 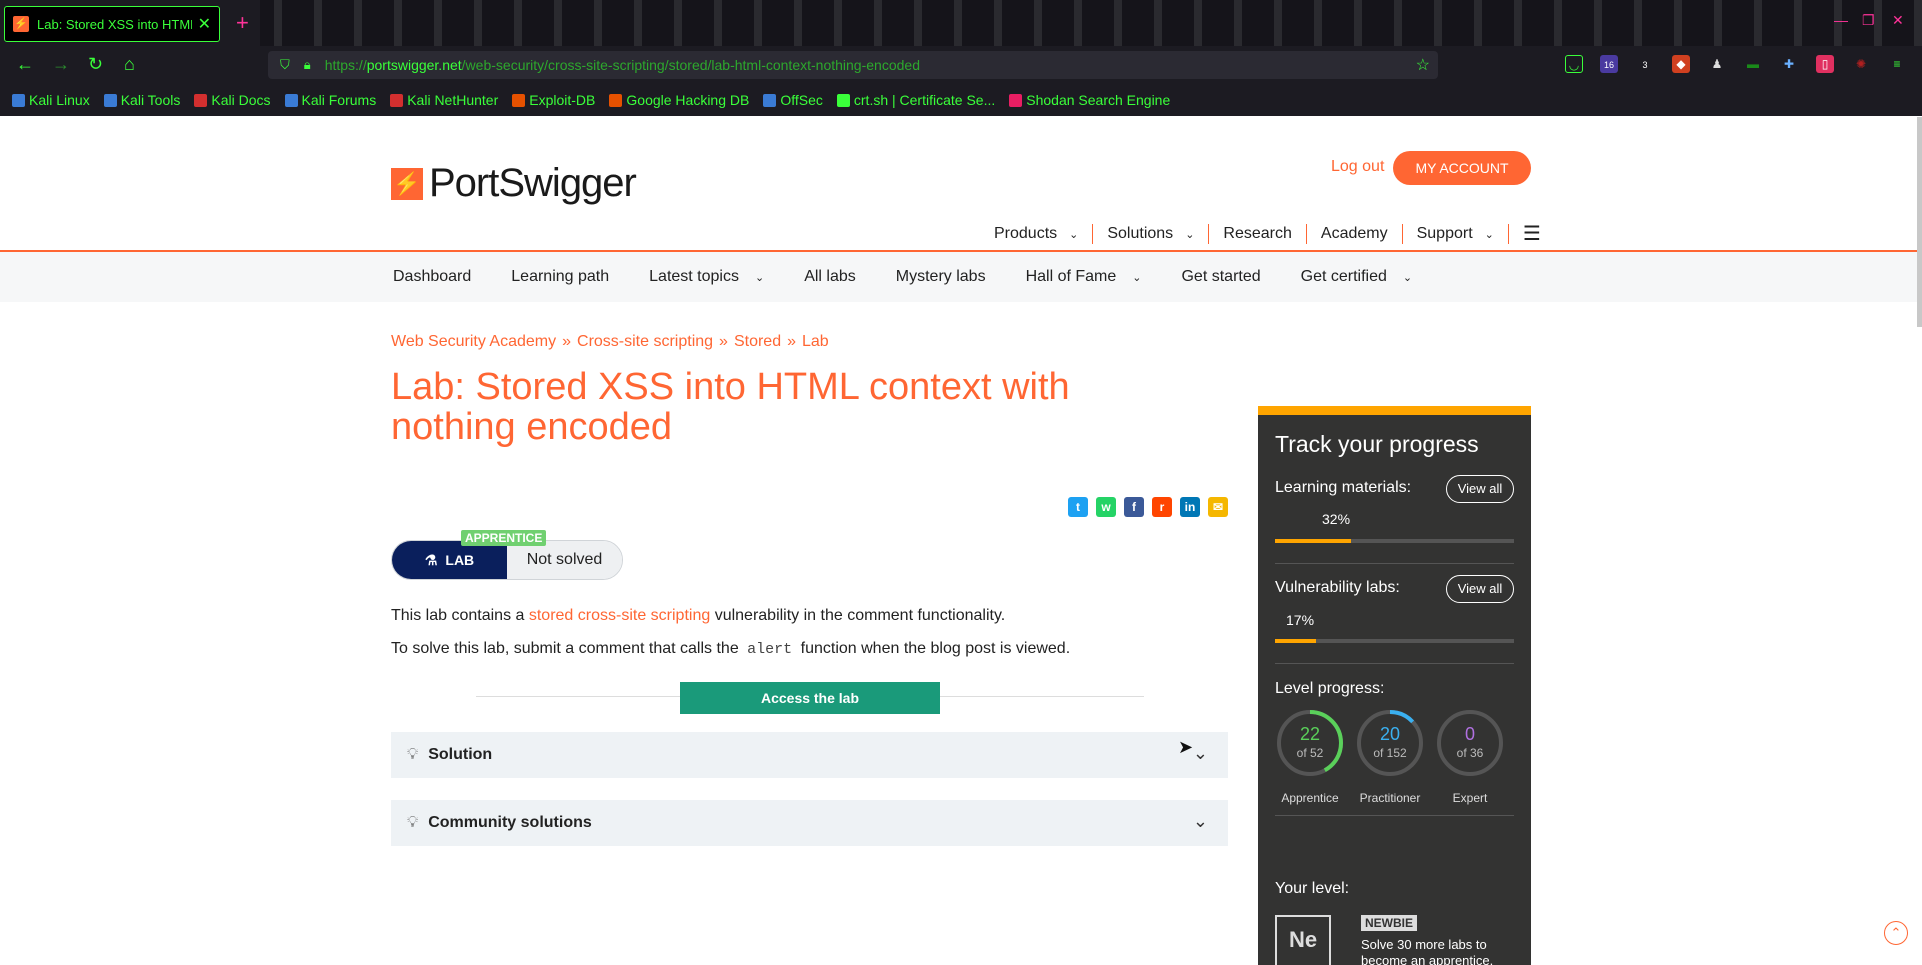 What do you see at coordinates (619, 615) in the screenshot?
I see `stored-xss-link: stored cross-site scripting` at bounding box center [619, 615].